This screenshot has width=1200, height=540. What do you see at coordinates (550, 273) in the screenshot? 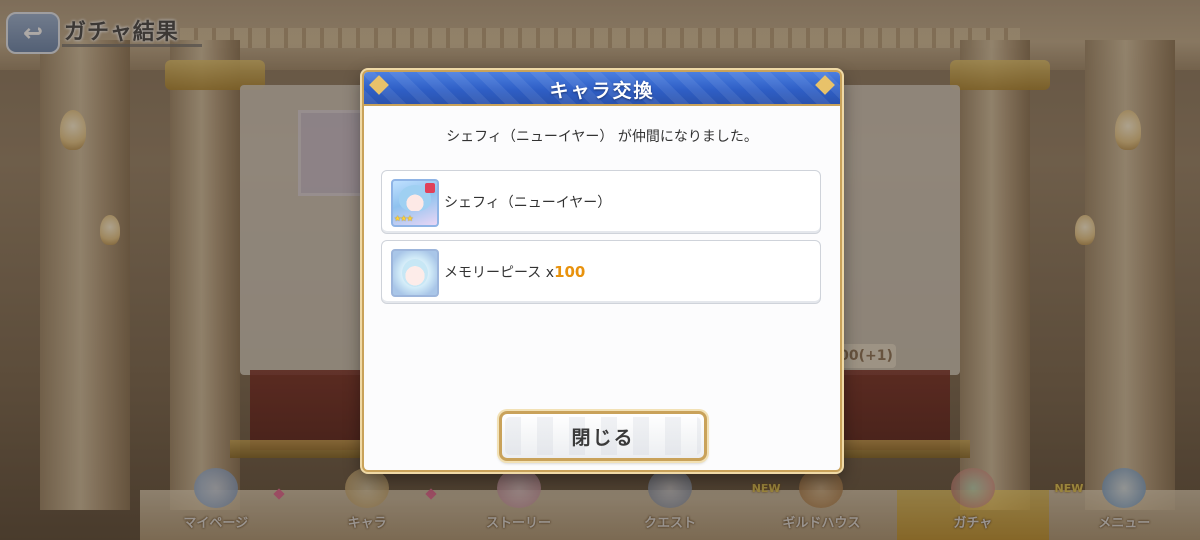
I see `quantity-prefix: x` at bounding box center [550, 273].